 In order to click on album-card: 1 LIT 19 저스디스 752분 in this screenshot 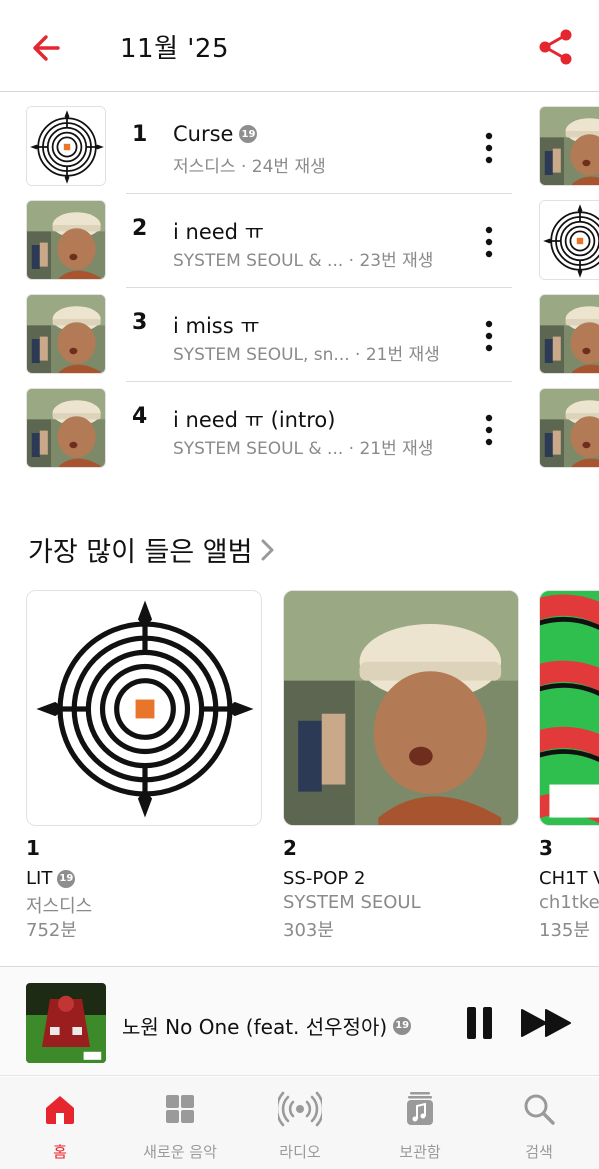, I will do `click(145, 765)`.